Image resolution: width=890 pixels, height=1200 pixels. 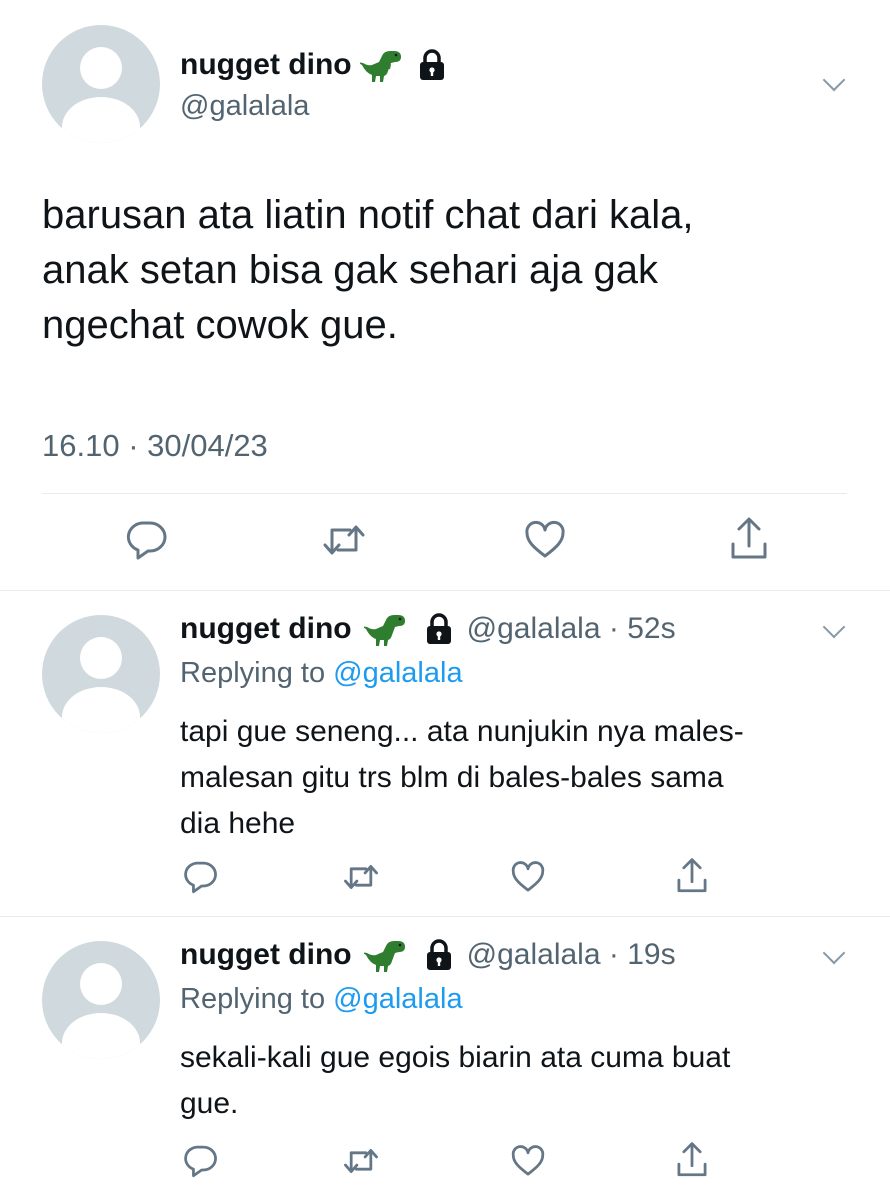 What do you see at coordinates (238, 823) in the screenshot?
I see `reply-text-line: dia hehe` at bounding box center [238, 823].